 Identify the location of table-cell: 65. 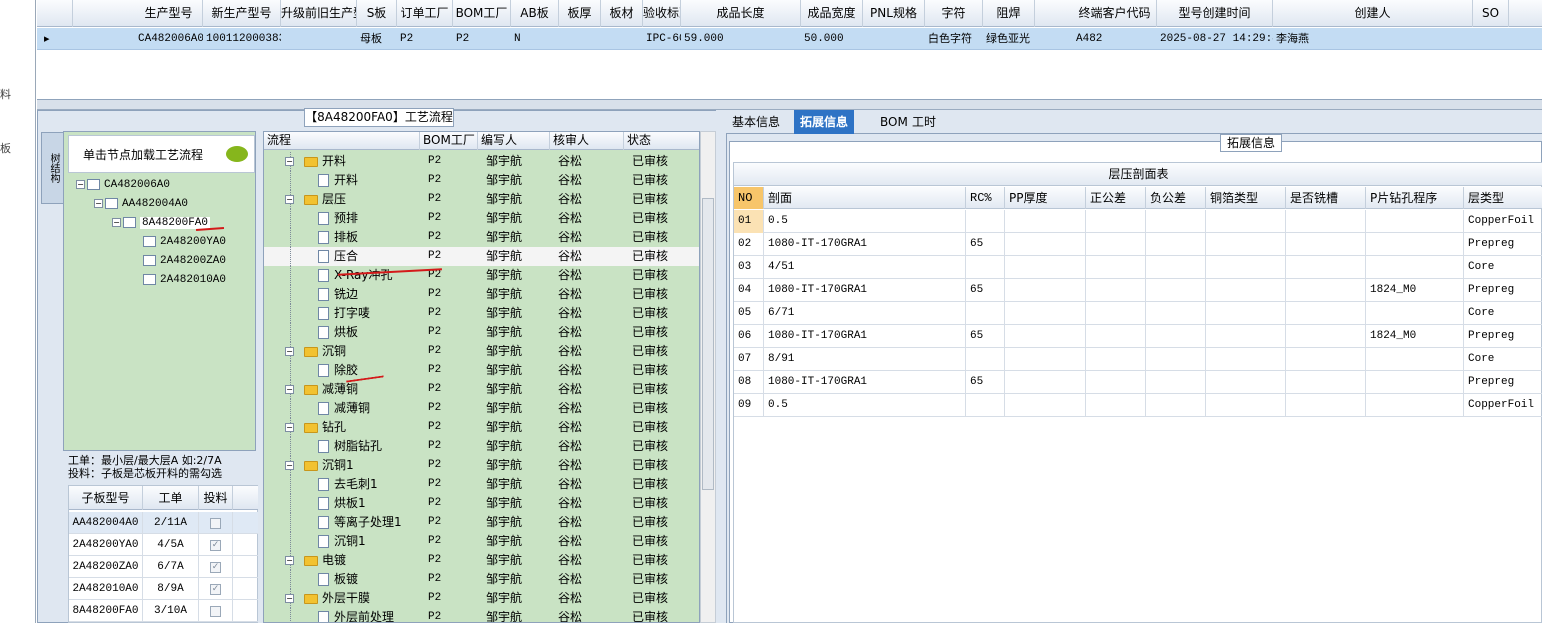
(985, 244).